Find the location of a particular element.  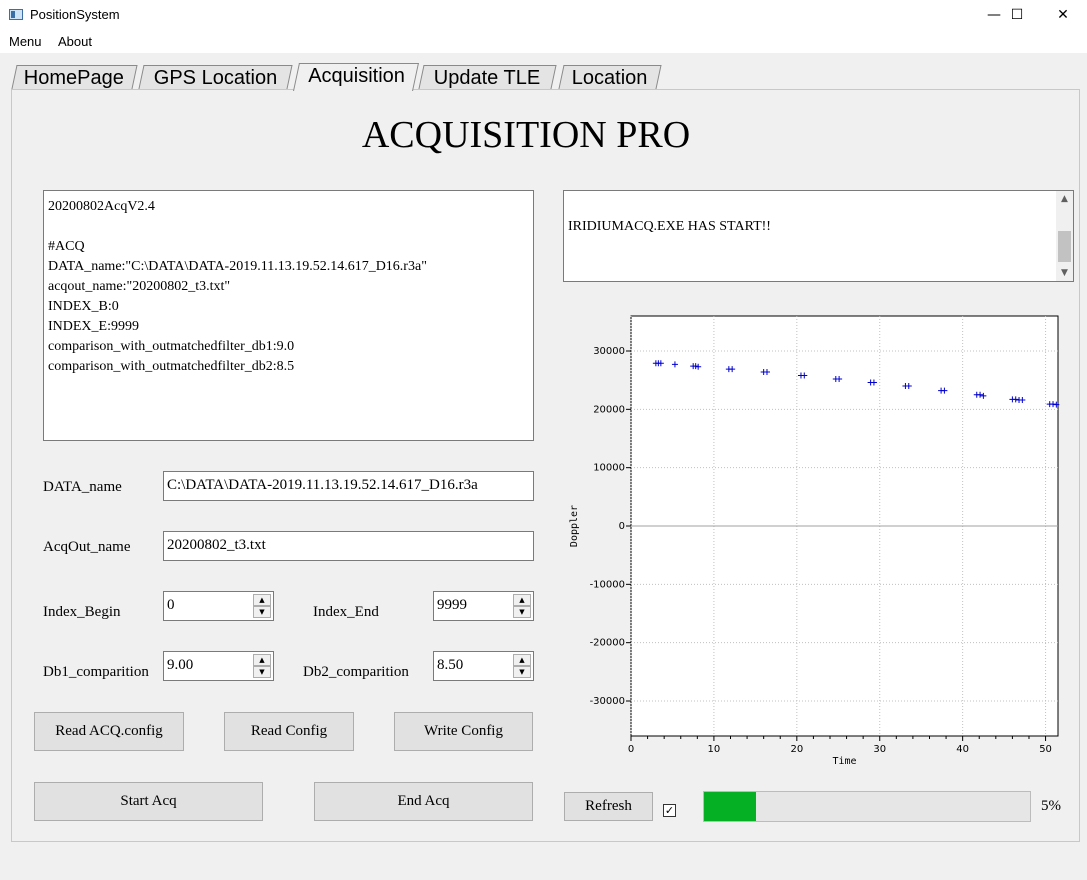

db2-spinbox: 8.50 ▲ ▼ is located at coordinates (483, 666).